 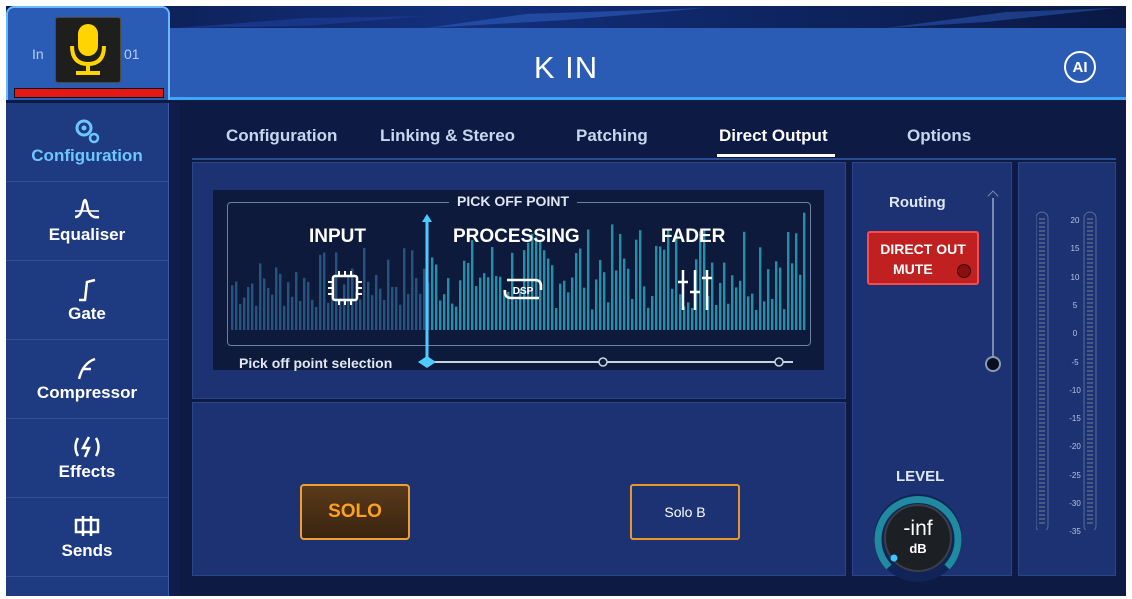 I want to click on routing-fader-knob, so click(x=993, y=364).